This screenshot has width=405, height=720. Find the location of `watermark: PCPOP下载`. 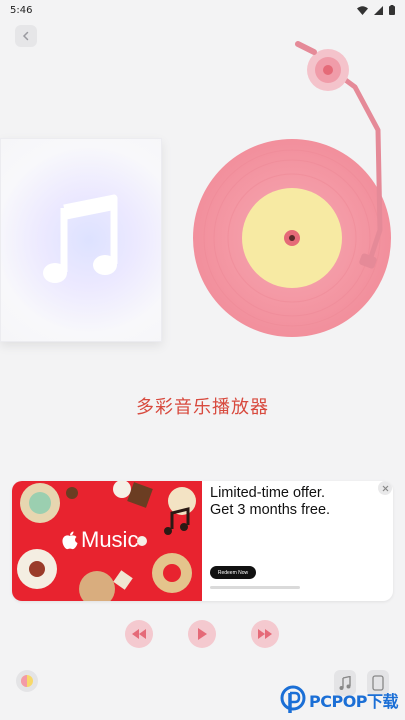

watermark: PCPOP下载 is located at coordinates (342, 700).